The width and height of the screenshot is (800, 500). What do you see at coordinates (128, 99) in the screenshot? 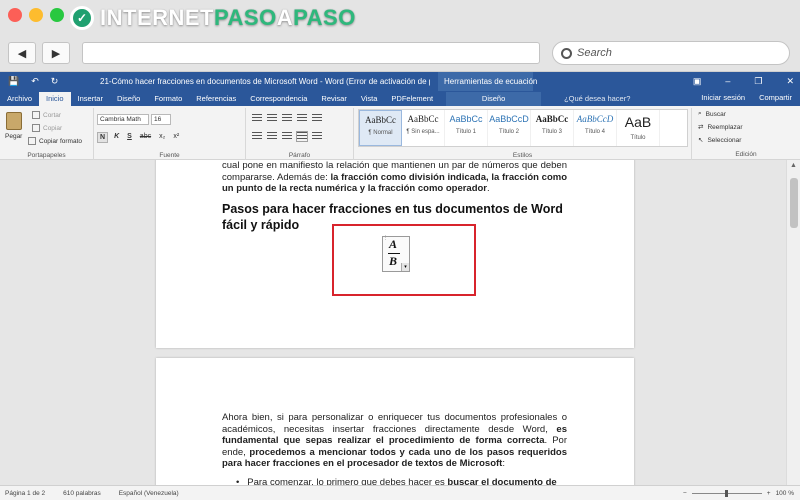
I see `tab-diseno: Diseño` at bounding box center [128, 99].